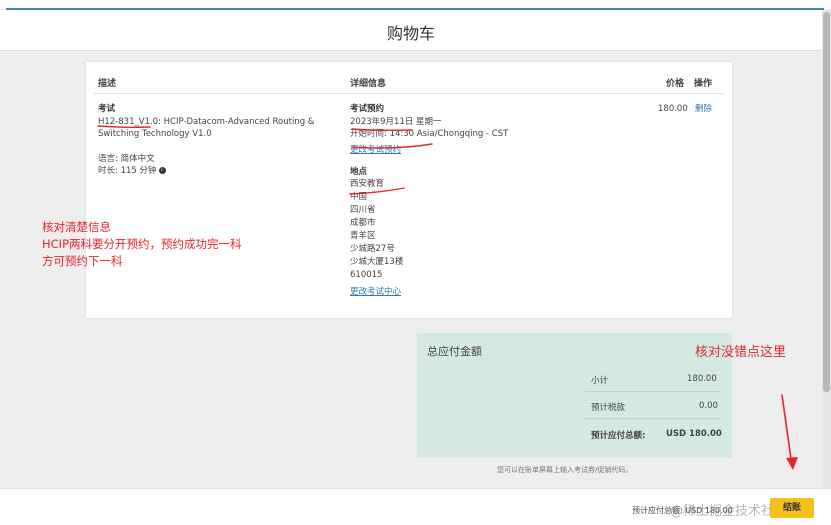  I want to click on underline-mark-exam-code, so click(124, 127).